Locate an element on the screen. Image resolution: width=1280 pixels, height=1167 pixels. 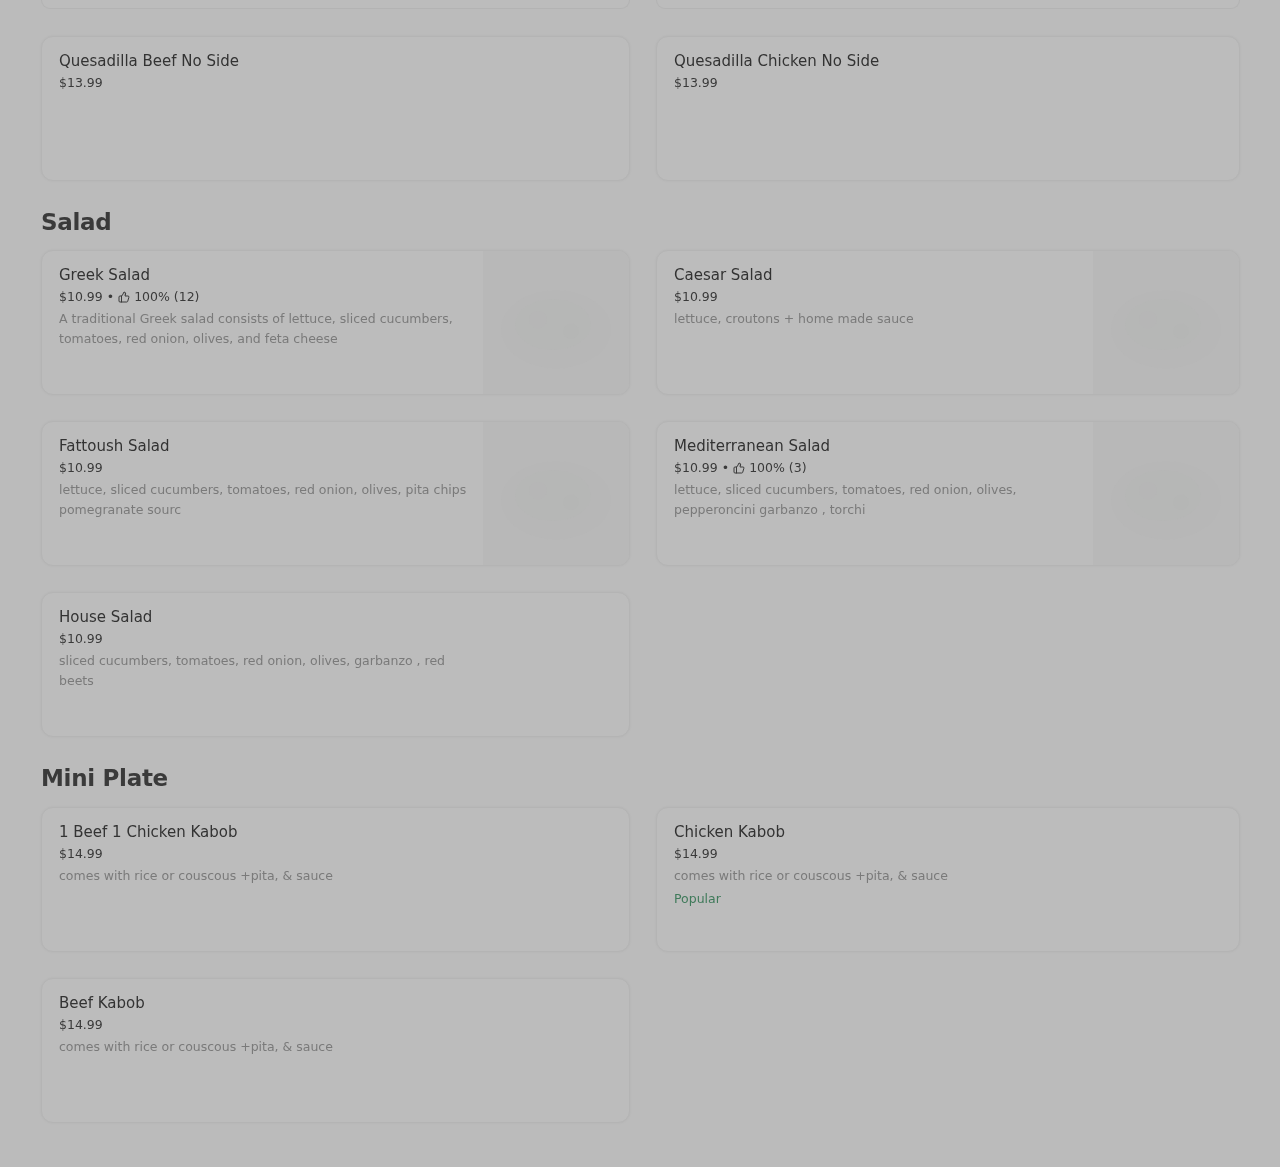
menu-item-card: Caesar Salad $10.99 lettuce, croutons + home made sauce is located at coordinates (948, 323).